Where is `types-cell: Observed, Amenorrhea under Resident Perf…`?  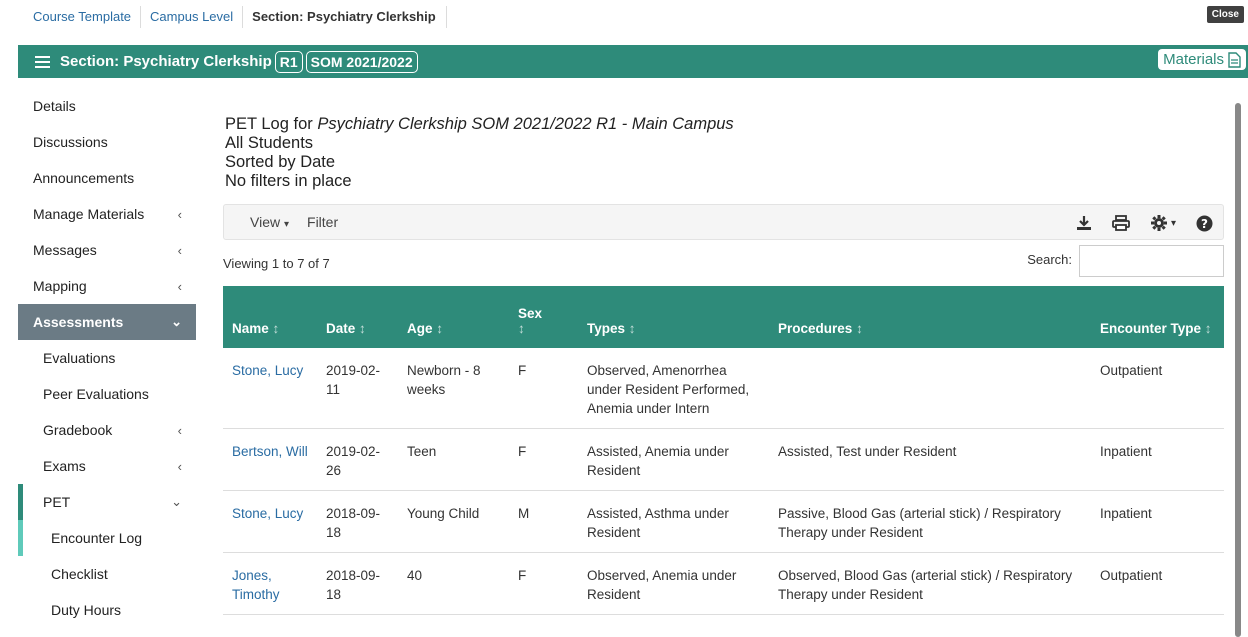 types-cell: Observed, Amenorrhea under Resident Perf… is located at coordinates (673, 388).